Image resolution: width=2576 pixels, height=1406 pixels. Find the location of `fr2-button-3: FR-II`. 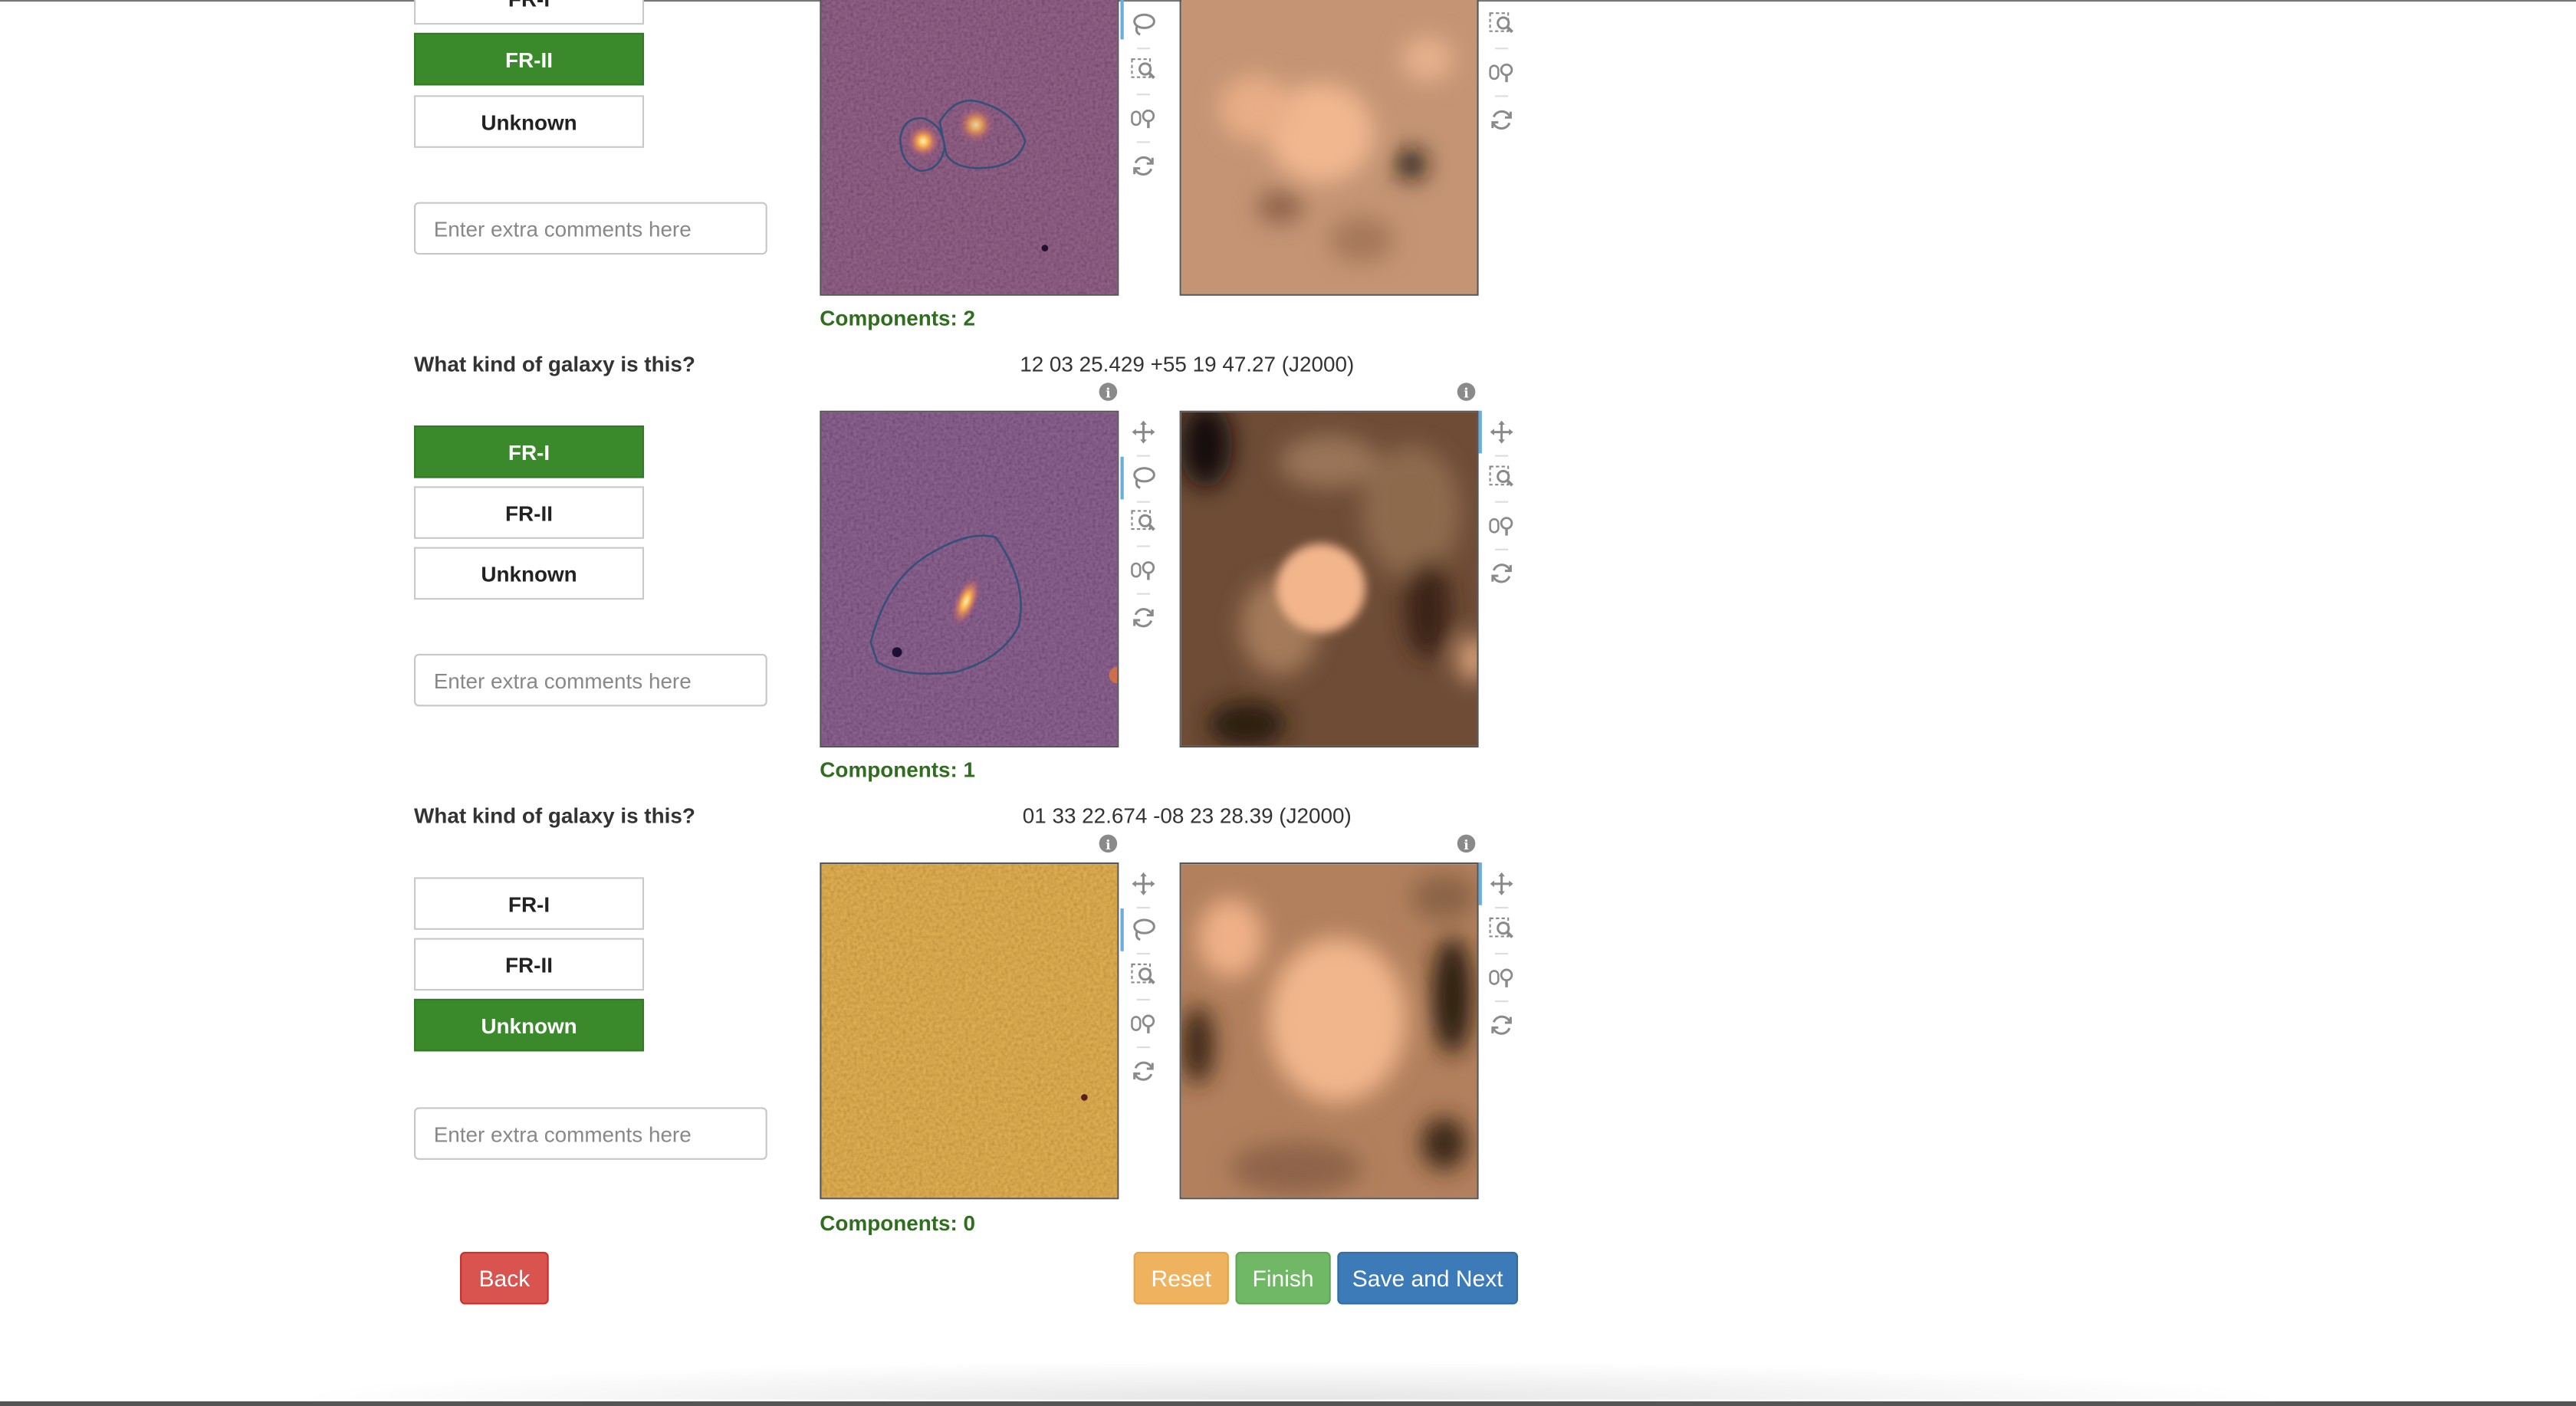

fr2-button-3: FR-II is located at coordinates (529, 965).